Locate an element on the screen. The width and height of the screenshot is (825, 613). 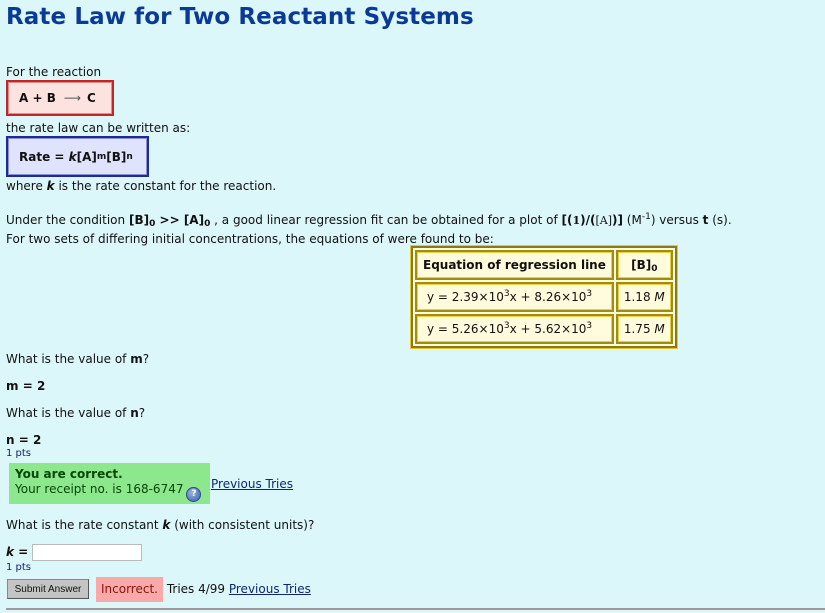
plot-open: [( is located at coordinates (567, 220).